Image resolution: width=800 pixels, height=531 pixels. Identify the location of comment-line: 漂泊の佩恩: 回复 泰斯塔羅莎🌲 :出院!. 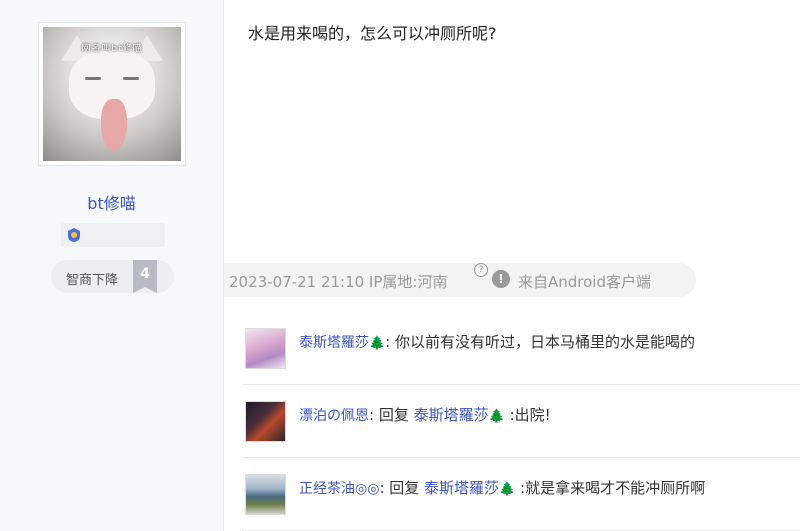
(425, 414).